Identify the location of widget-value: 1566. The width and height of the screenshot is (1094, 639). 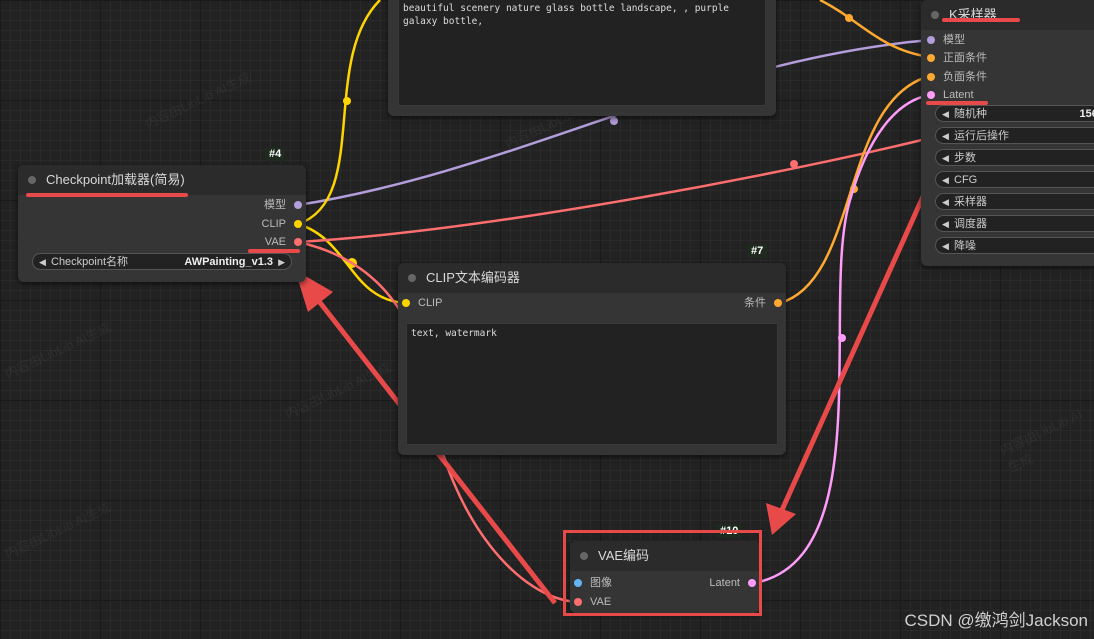
(1086, 114).